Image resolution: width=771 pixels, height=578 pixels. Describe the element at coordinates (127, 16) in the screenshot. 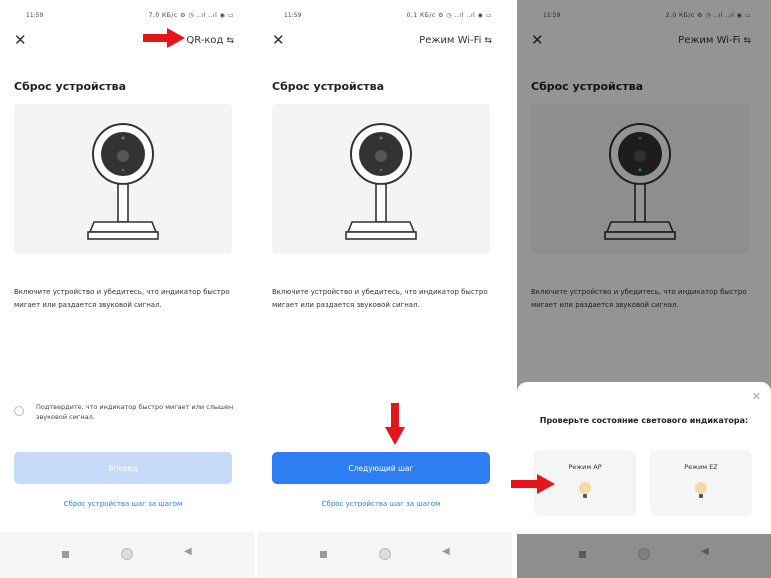

I see `status-bar: 11:59 7,0 КБ/с ⚙ ◷ ..ıl ..ıl ◉ ▭` at that location.